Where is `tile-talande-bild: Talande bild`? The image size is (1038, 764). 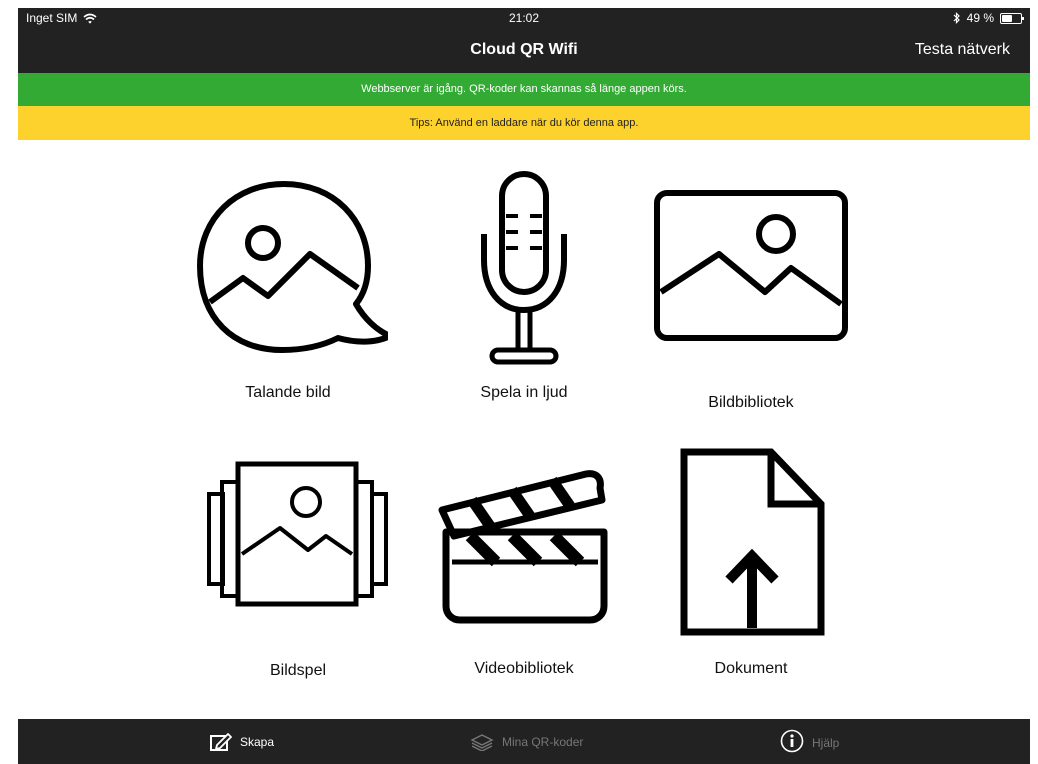
tile-talande-bild: Talande bild is located at coordinates (288, 285).